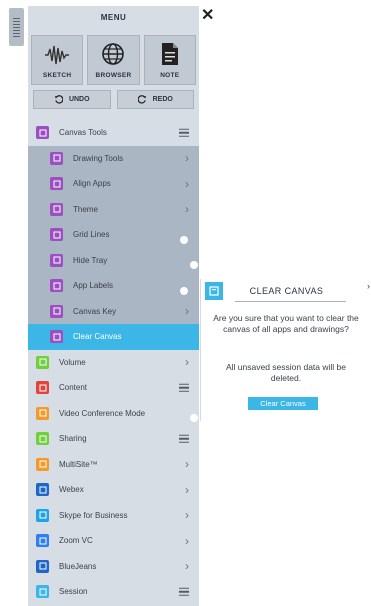  I want to click on sharing-icon, so click(42, 439).